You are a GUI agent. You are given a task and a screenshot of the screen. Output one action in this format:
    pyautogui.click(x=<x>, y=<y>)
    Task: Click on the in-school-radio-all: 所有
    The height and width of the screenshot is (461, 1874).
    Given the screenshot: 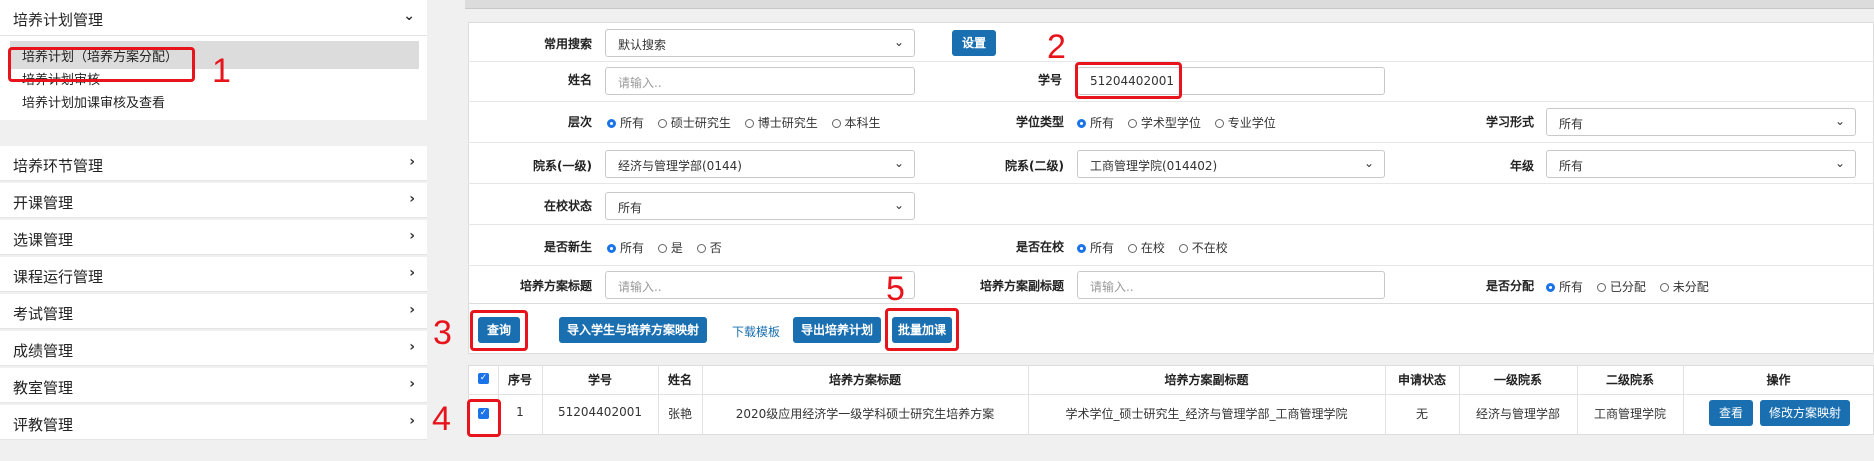 What is the action you would take?
    pyautogui.click(x=1095, y=248)
    